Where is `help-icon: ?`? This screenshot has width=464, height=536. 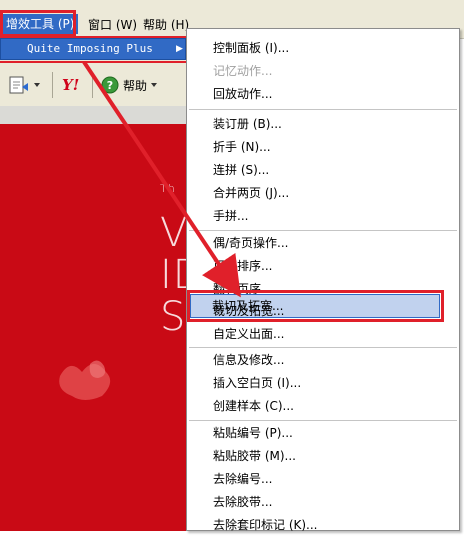 help-icon: ? is located at coordinates (110, 85).